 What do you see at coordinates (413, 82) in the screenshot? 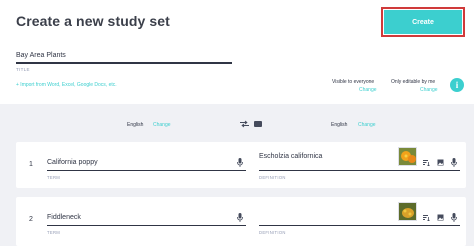
I see `editable-label: Only editable by me` at bounding box center [413, 82].